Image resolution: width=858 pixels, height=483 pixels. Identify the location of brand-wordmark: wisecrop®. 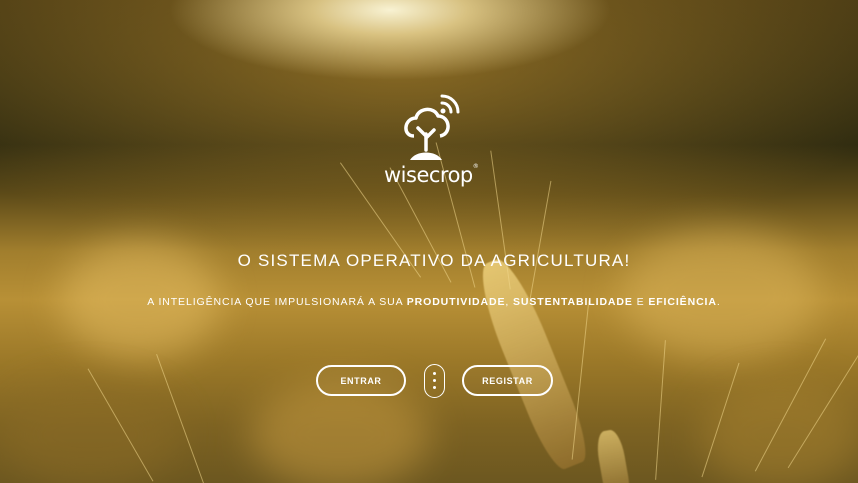
(431, 175).